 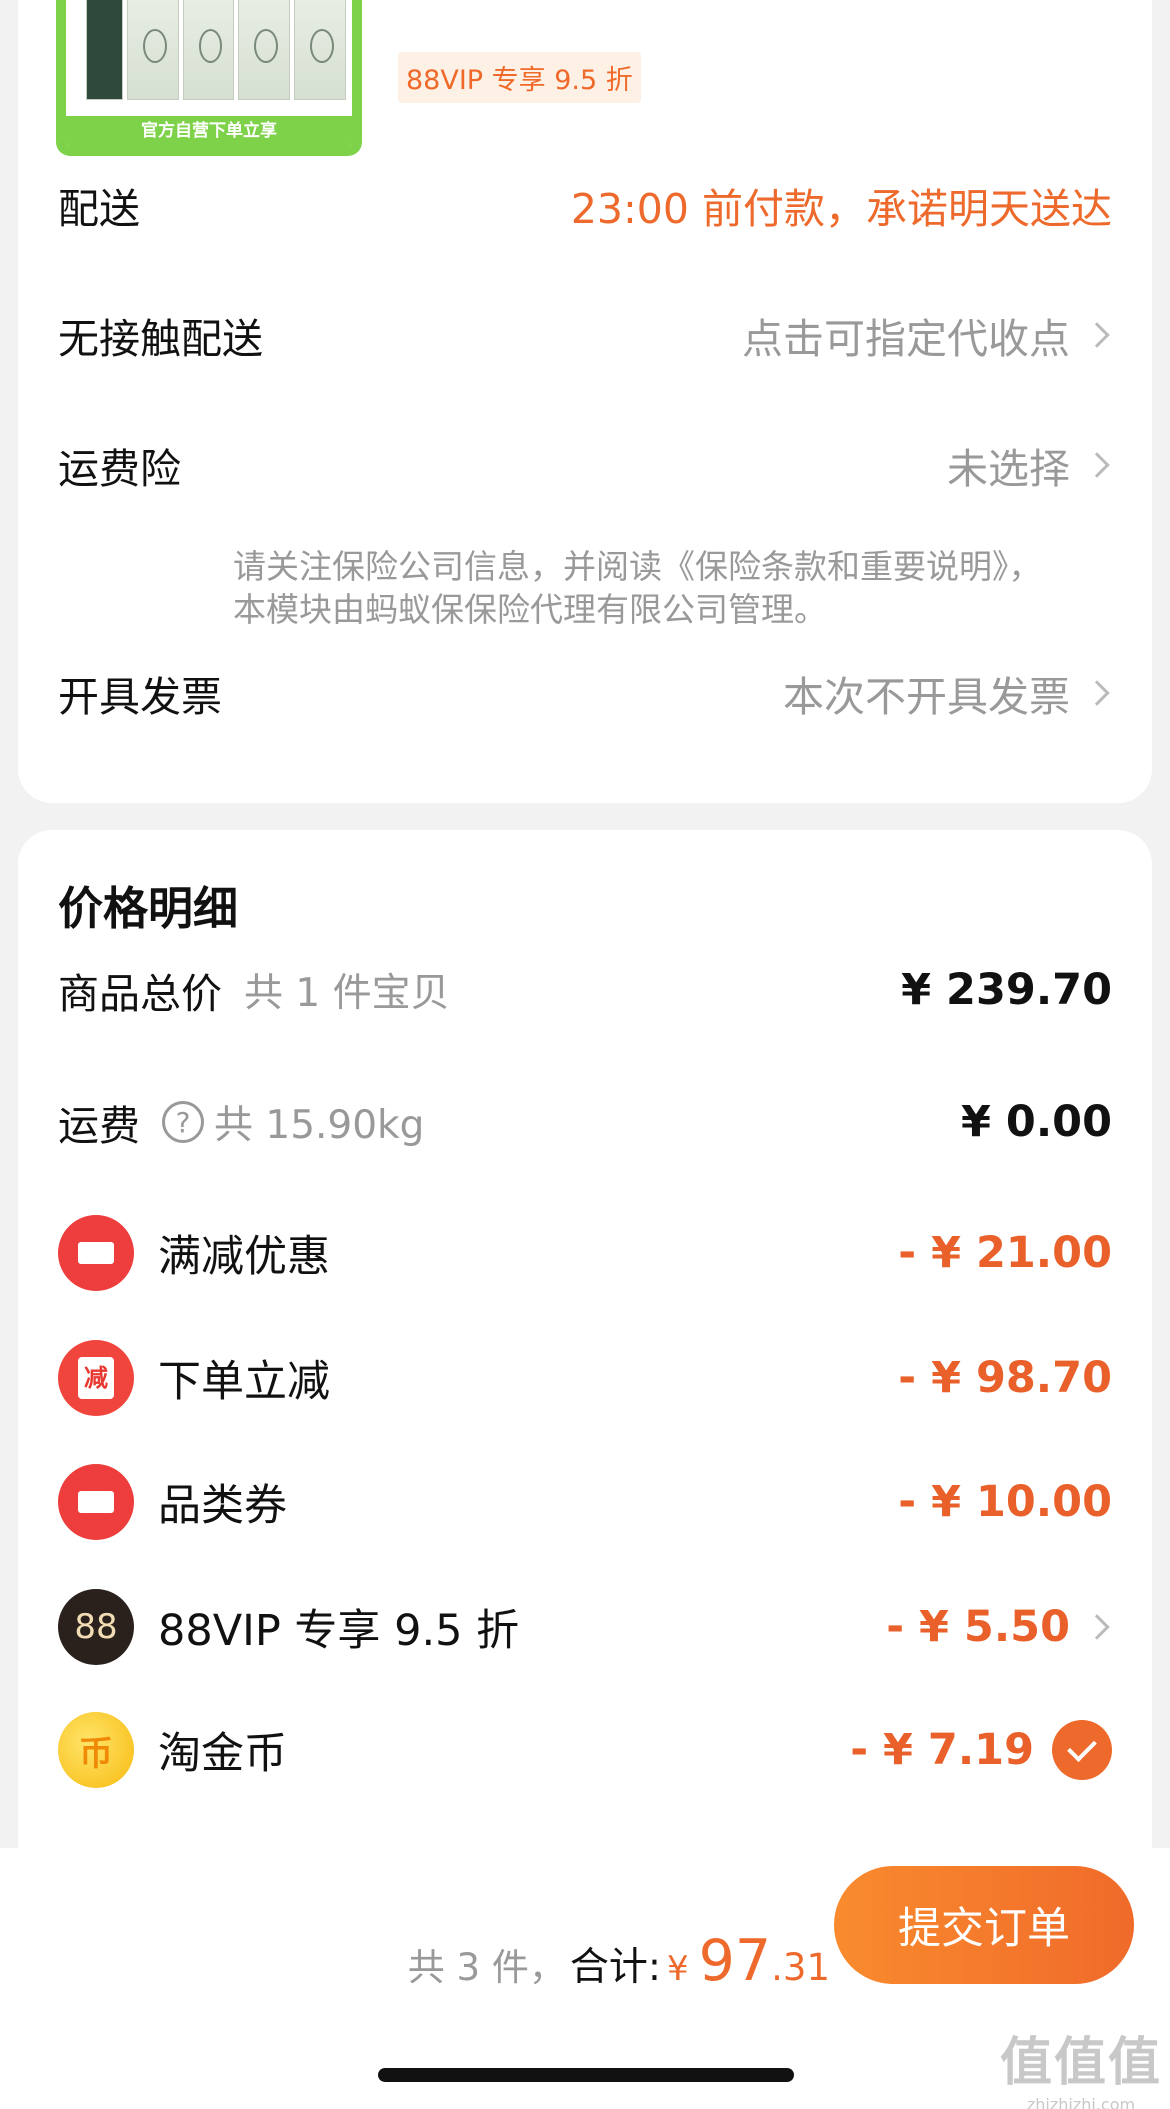 I want to click on discount-row-instant: 减 下单立减 - ¥ 98.70, so click(x=585, y=1378).